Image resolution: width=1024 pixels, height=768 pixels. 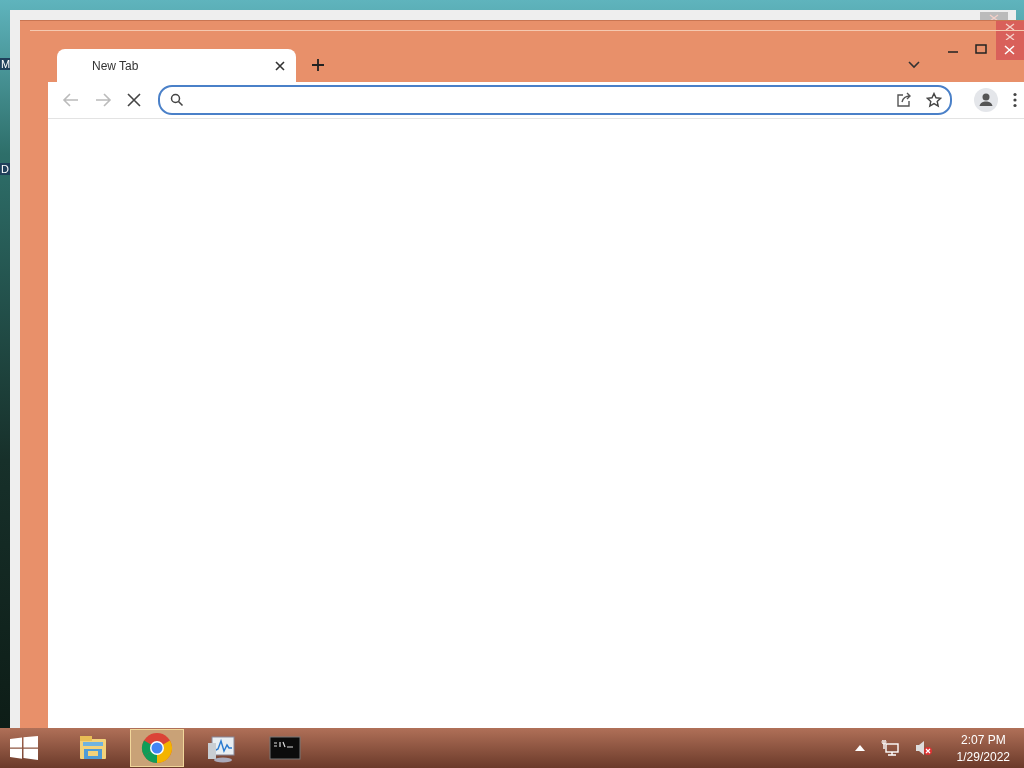 What do you see at coordinates (934, 100) in the screenshot?
I see `star-icon` at bounding box center [934, 100].